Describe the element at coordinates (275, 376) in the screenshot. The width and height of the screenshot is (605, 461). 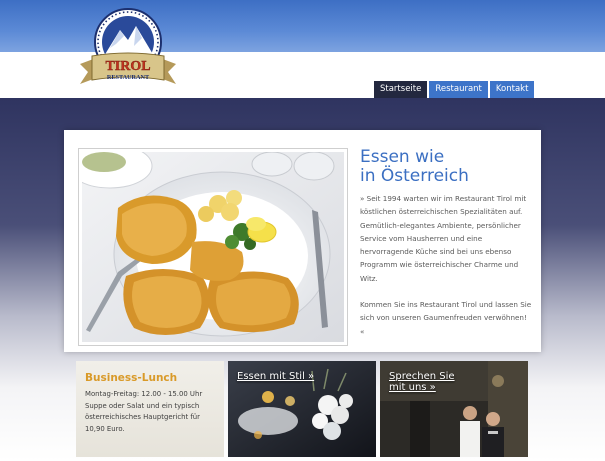
I see `essen-mit-stil-link: Essen mit Stil »` at that location.